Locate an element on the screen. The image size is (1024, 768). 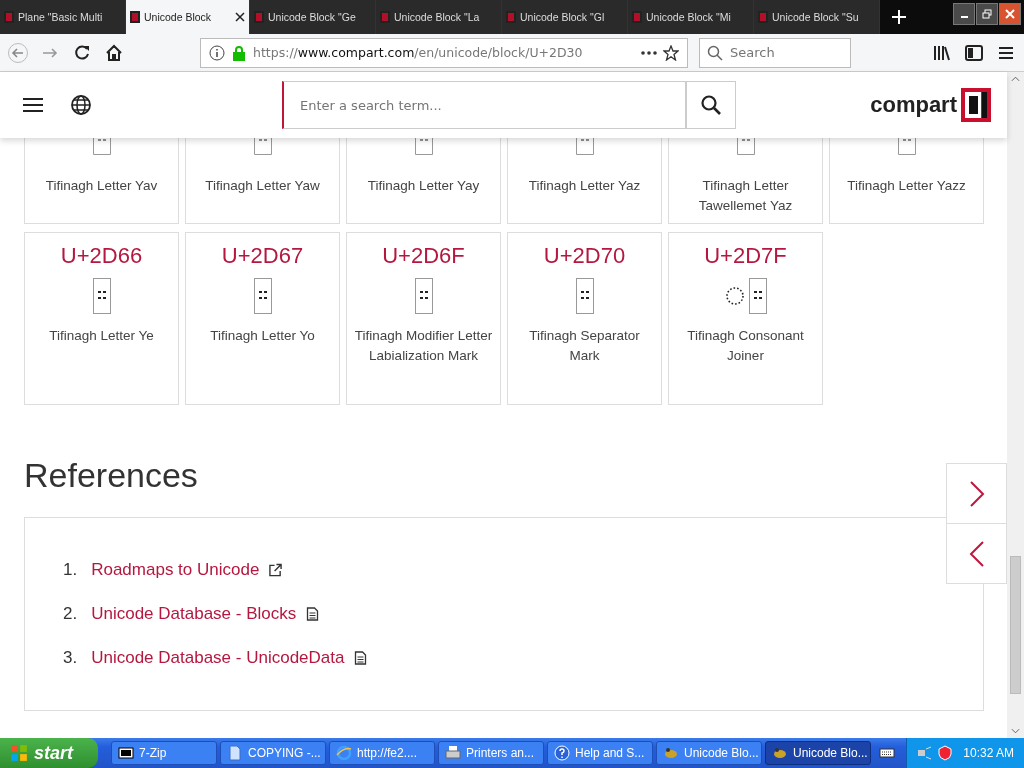
keyboard-icon is located at coordinates (887, 753).